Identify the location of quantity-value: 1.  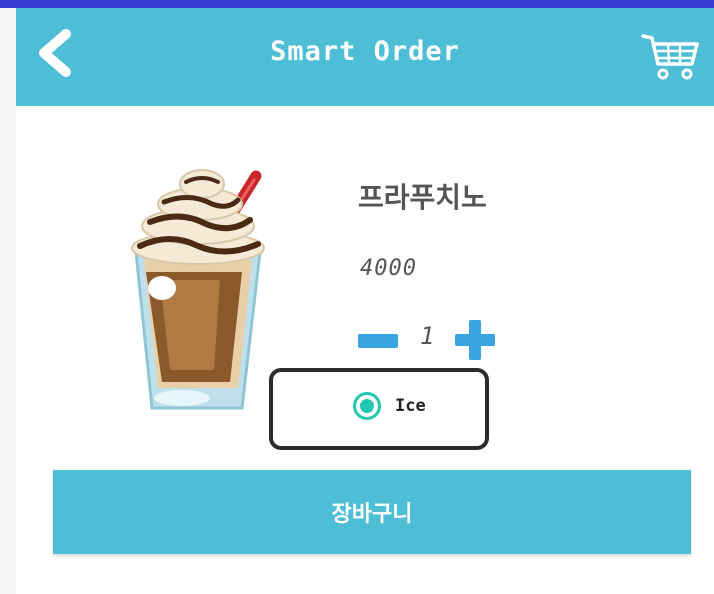
(427, 336).